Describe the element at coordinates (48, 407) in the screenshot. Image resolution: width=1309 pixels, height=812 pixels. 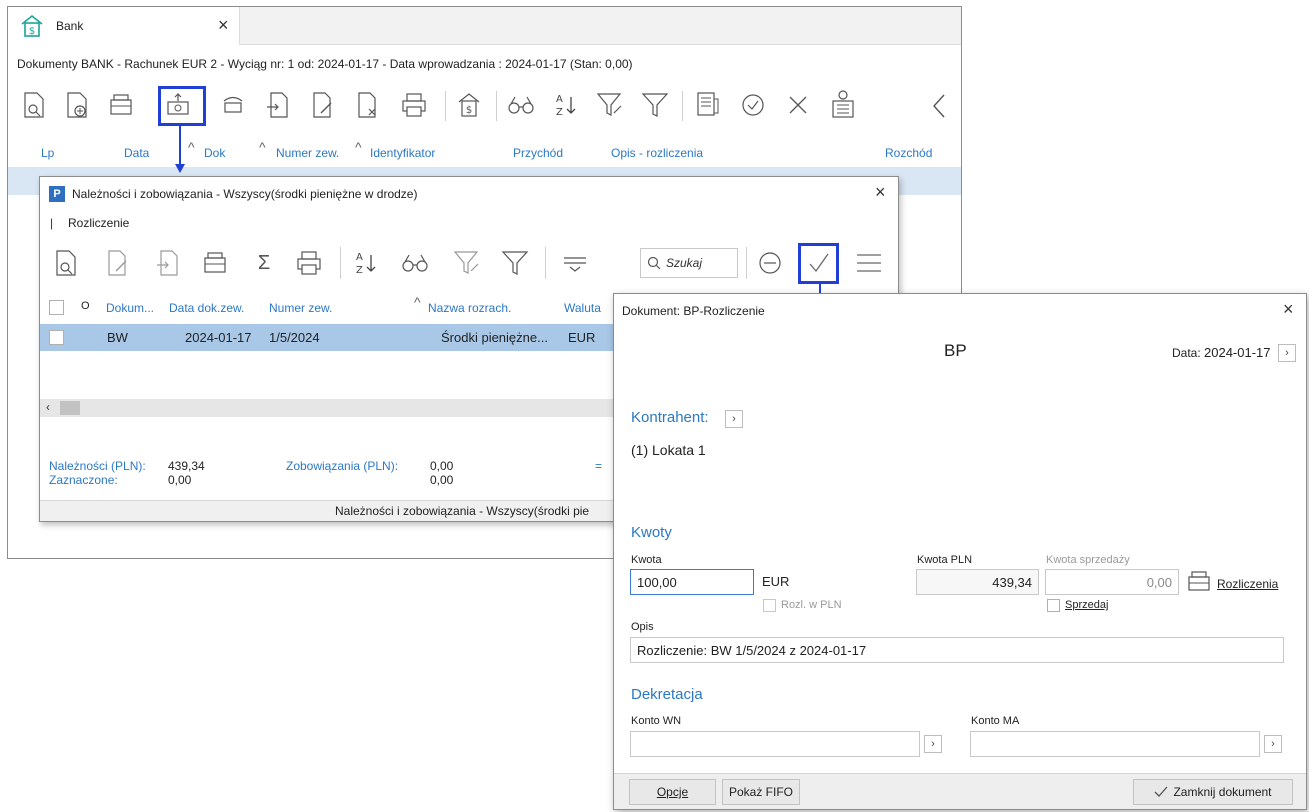
I see `scroll-left-icon: ‹` at that location.